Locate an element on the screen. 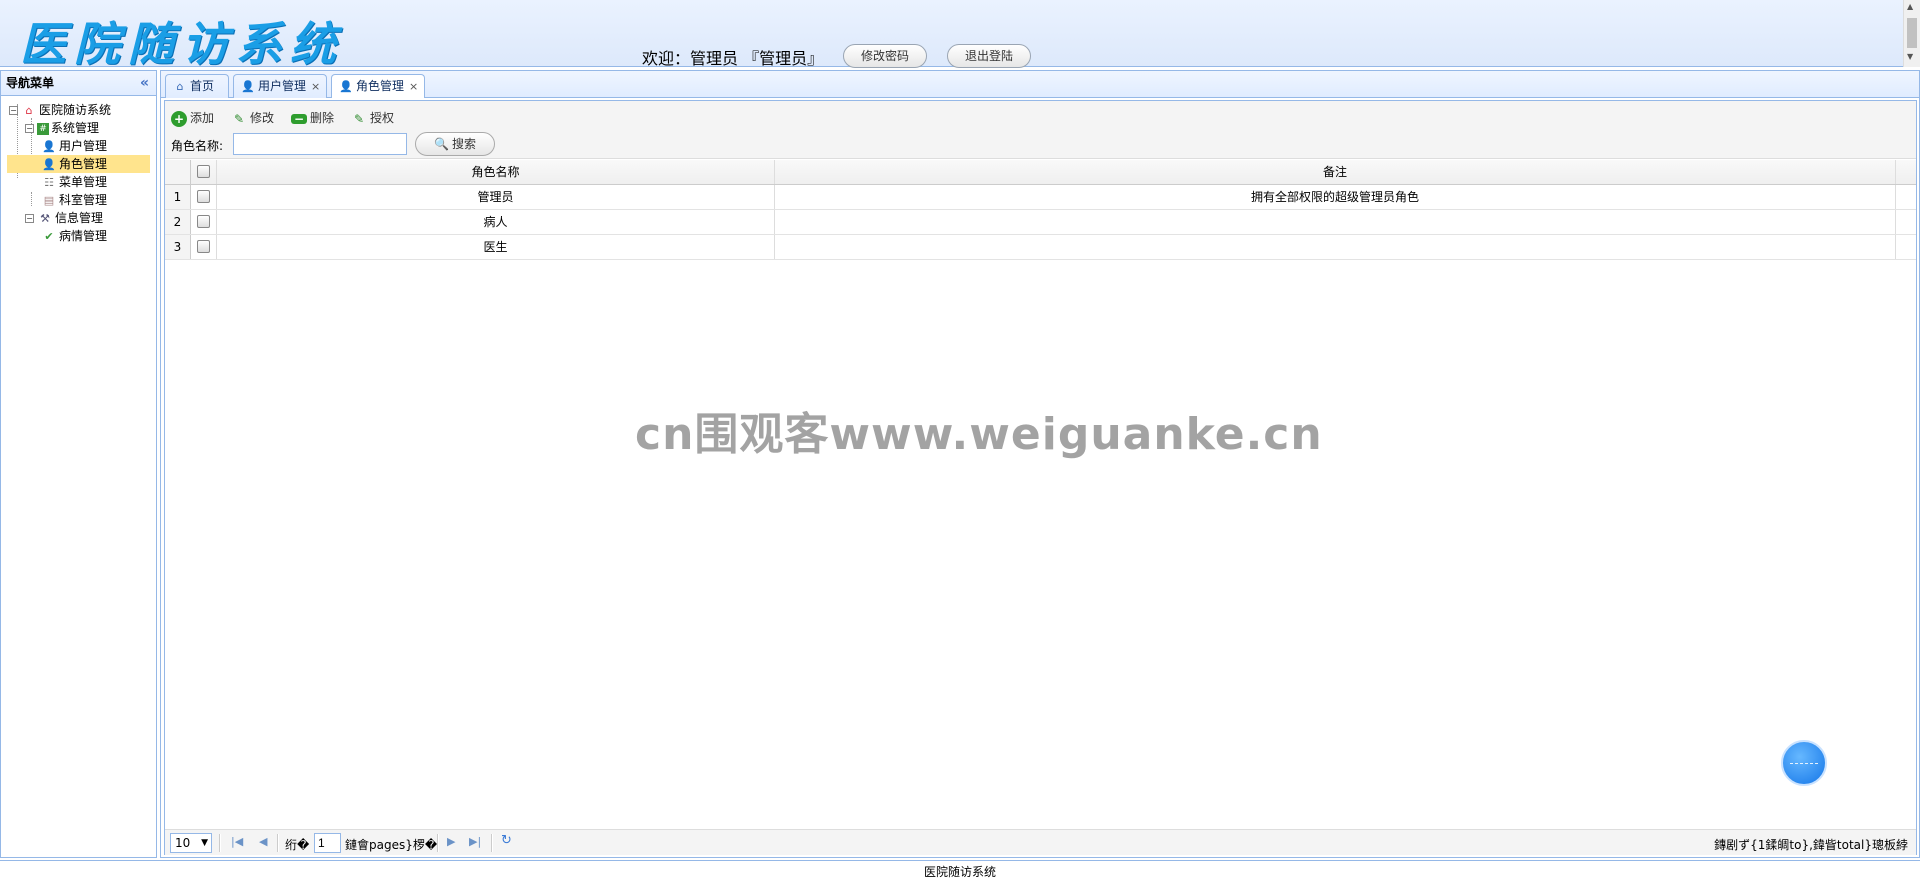  pencil-icon: ✎ is located at coordinates (239, 118).